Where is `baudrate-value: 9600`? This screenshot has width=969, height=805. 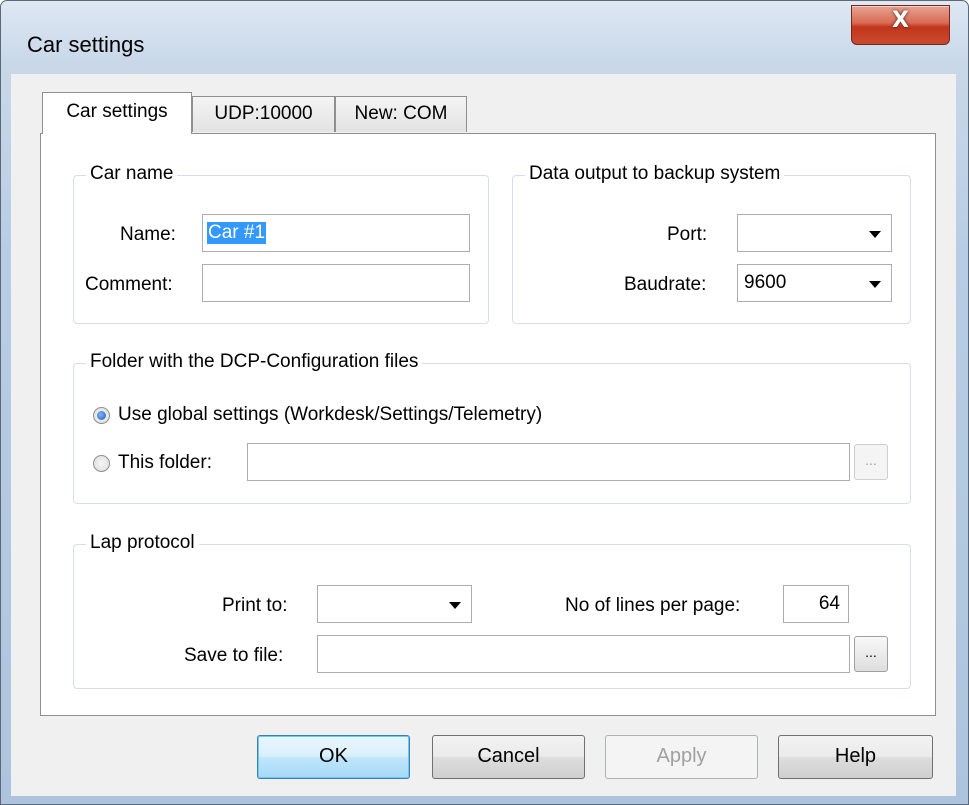
baudrate-value: 9600 is located at coordinates (765, 282).